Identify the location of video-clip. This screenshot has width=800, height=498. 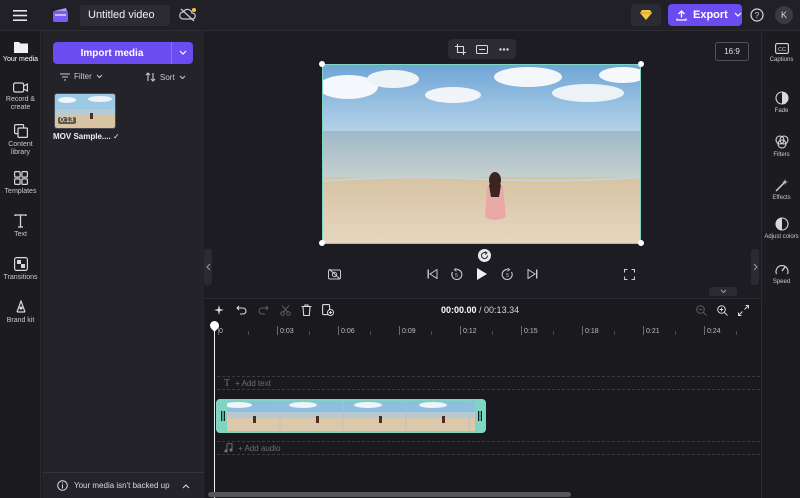
(351, 416).